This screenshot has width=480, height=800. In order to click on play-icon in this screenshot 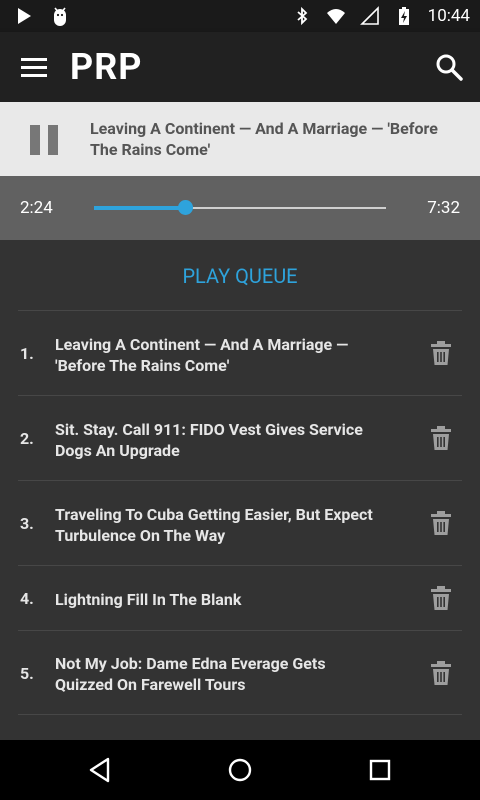, I will do `click(24, 16)`.